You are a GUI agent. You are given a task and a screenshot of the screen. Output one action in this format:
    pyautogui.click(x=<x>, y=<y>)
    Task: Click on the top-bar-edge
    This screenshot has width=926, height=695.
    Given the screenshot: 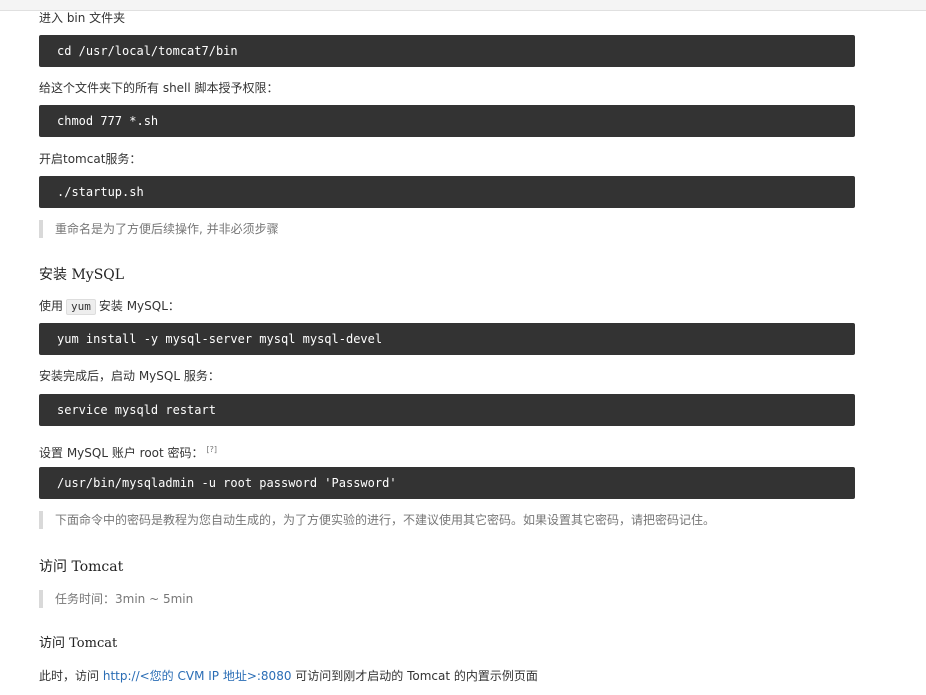 What is the action you would take?
    pyautogui.click(x=463, y=5)
    